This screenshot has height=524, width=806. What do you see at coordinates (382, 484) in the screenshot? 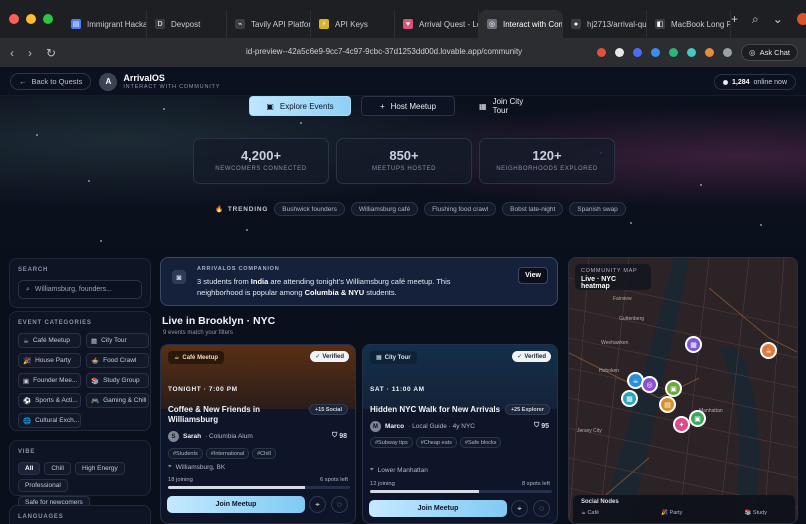
I see `joining-count: 12 joining` at bounding box center [382, 484].